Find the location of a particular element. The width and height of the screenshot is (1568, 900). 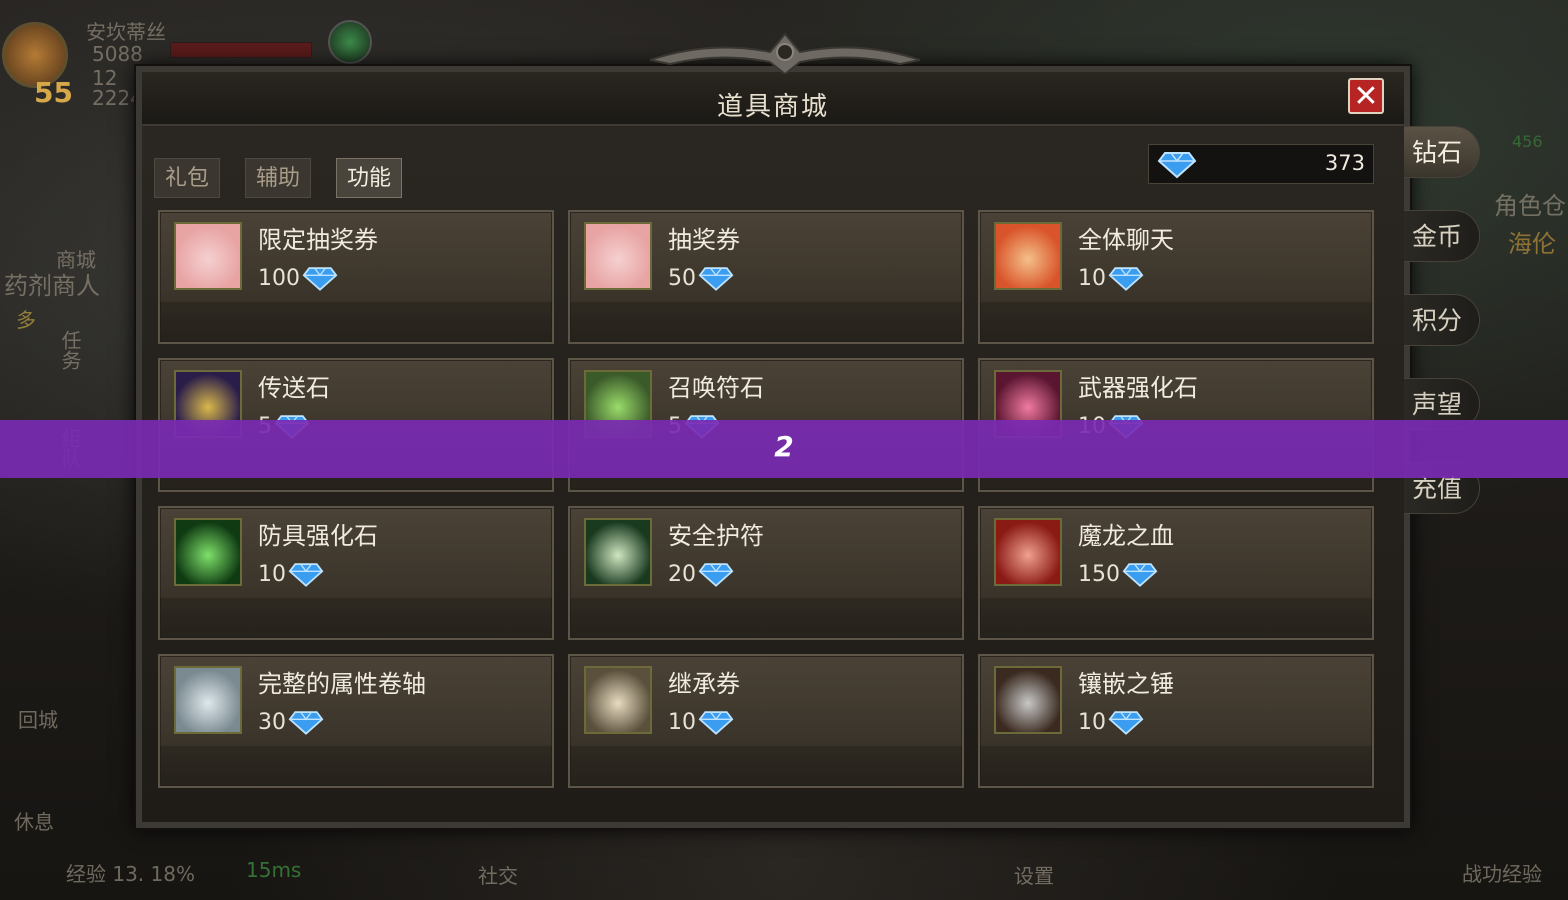

shop-item-card: 抽奖券 50 is located at coordinates (766, 277).